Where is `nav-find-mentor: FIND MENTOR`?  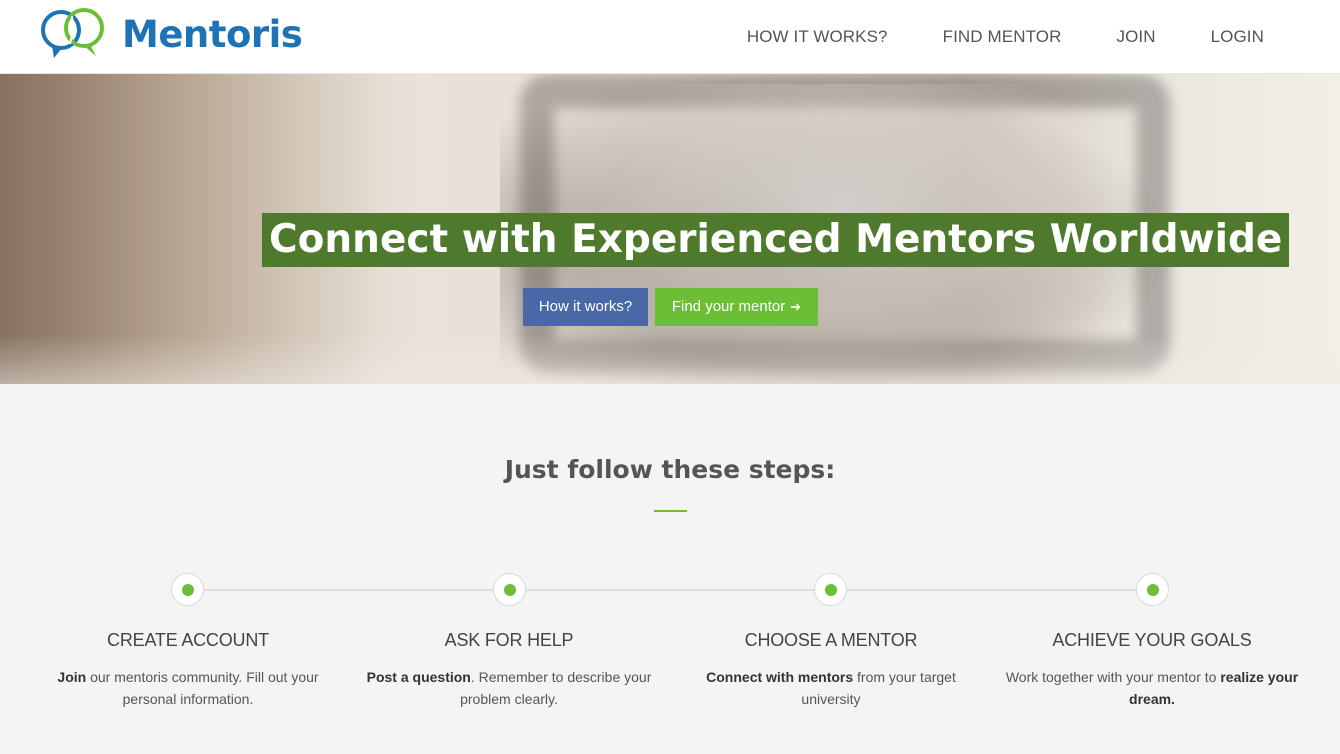 nav-find-mentor: FIND MENTOR is located at coordinates (1002, 37).